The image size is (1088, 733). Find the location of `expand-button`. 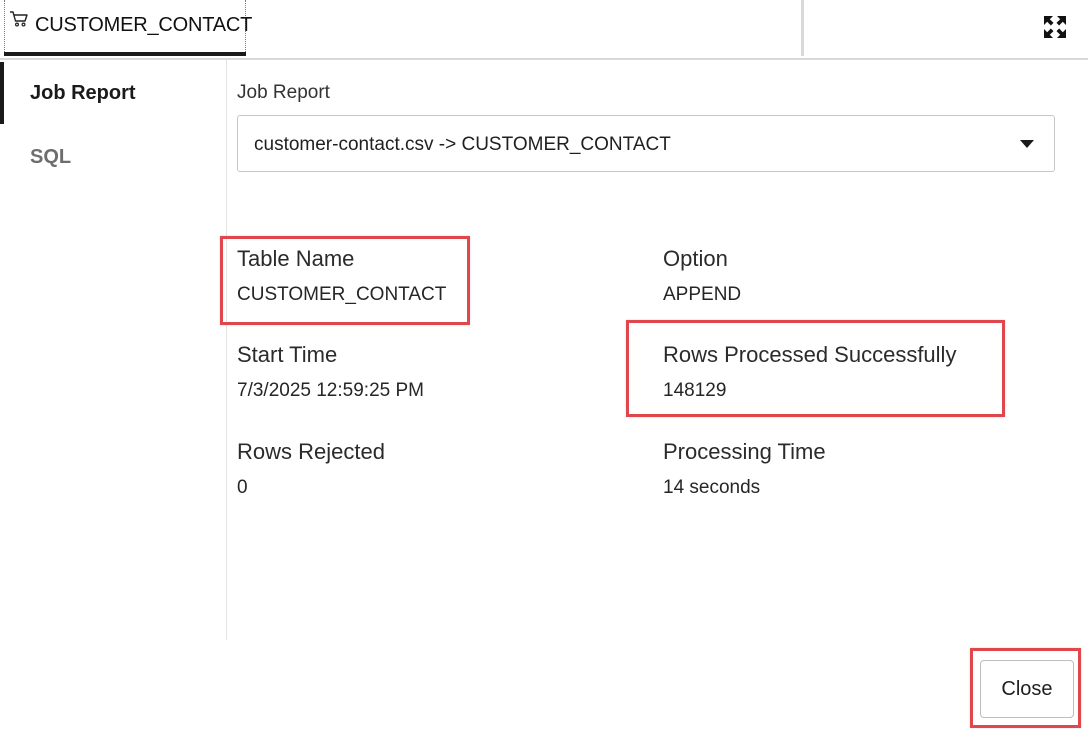

expand-button is located at coordinates (1055, 29).